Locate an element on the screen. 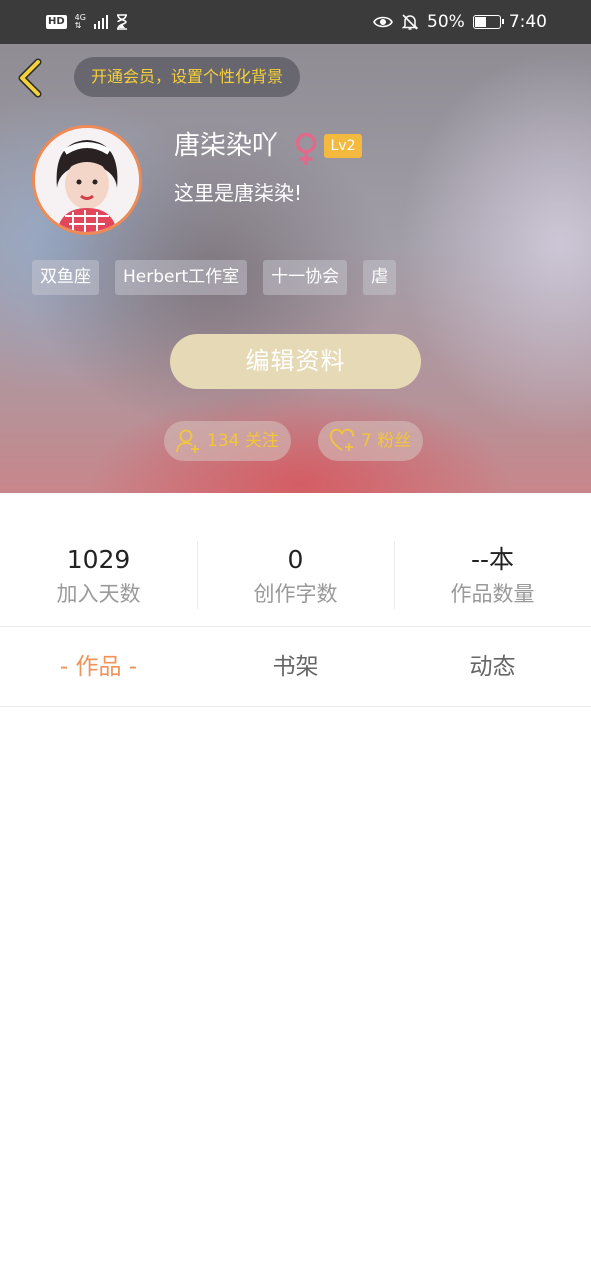 Image resolution: width=591 pixels, height=1280 pixels. stats-row: 1029 加入天数 0 创作字数 --本 作品数量 is located at coordinates (295, 560).